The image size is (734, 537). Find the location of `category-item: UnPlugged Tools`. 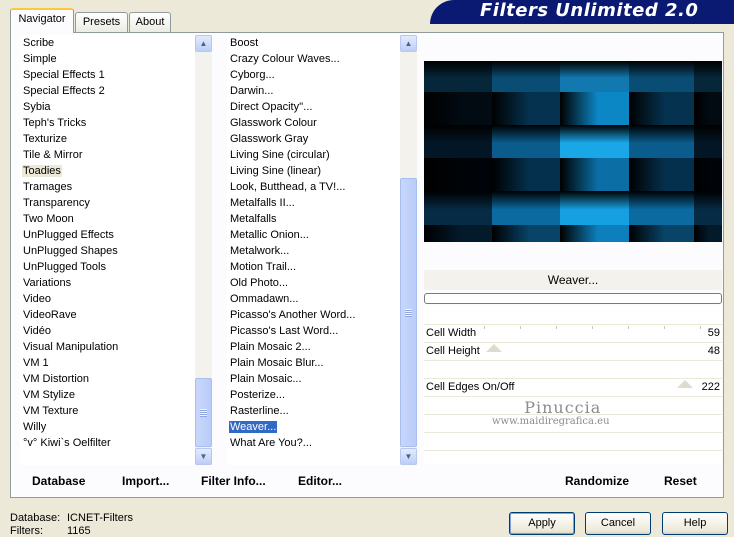

category-item: UnPlugged Tools is located at coordinates (107, 267).